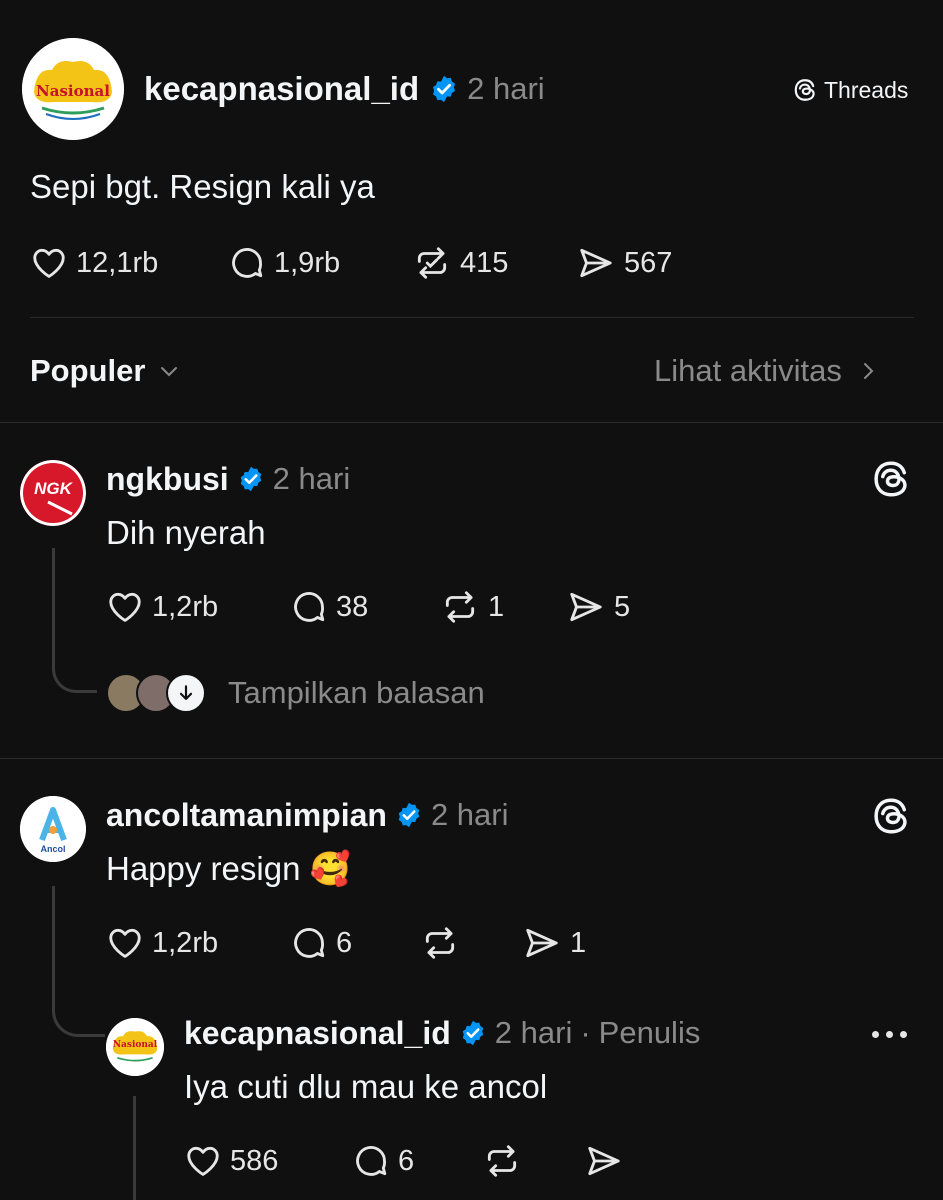 Image resolution: width=943 pixels, height=1200 pixels. What do you see at coordinates (169, 372) in the screenshot?
I see `chevron-down-icon` at bounding box center [169, 372].